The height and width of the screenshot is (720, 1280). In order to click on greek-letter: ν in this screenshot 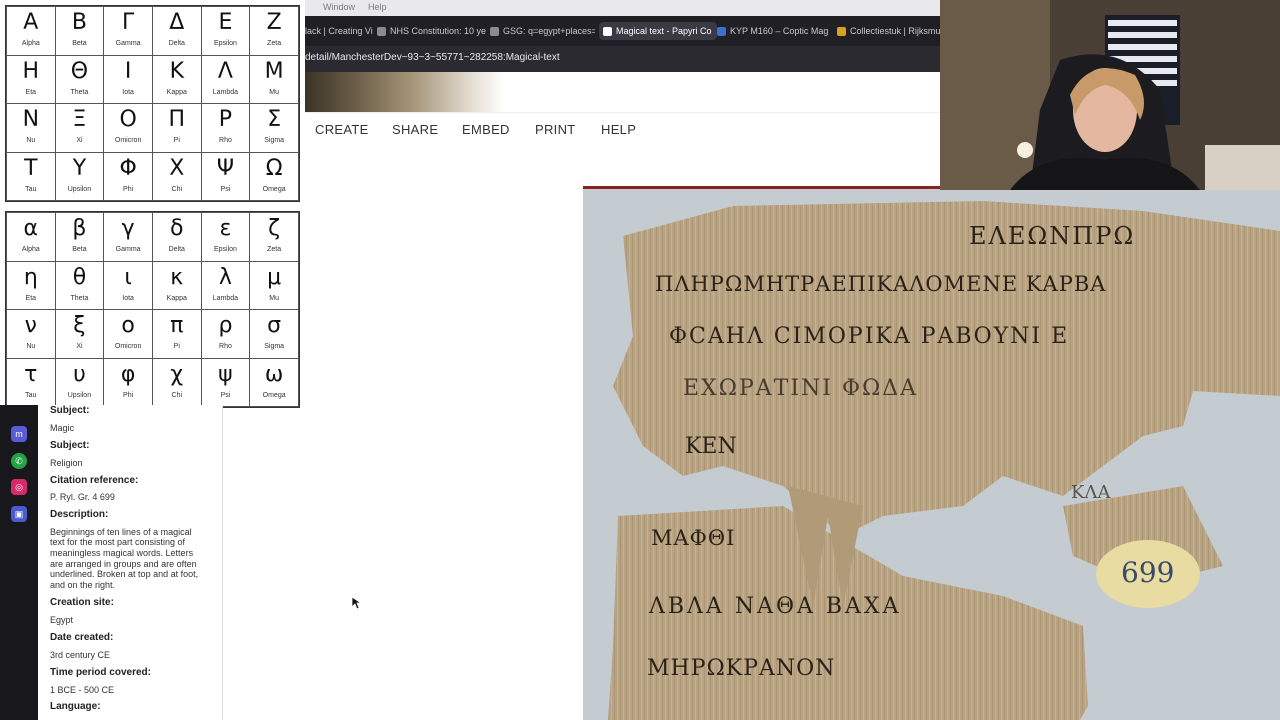, I will do `click(30, 325)`.